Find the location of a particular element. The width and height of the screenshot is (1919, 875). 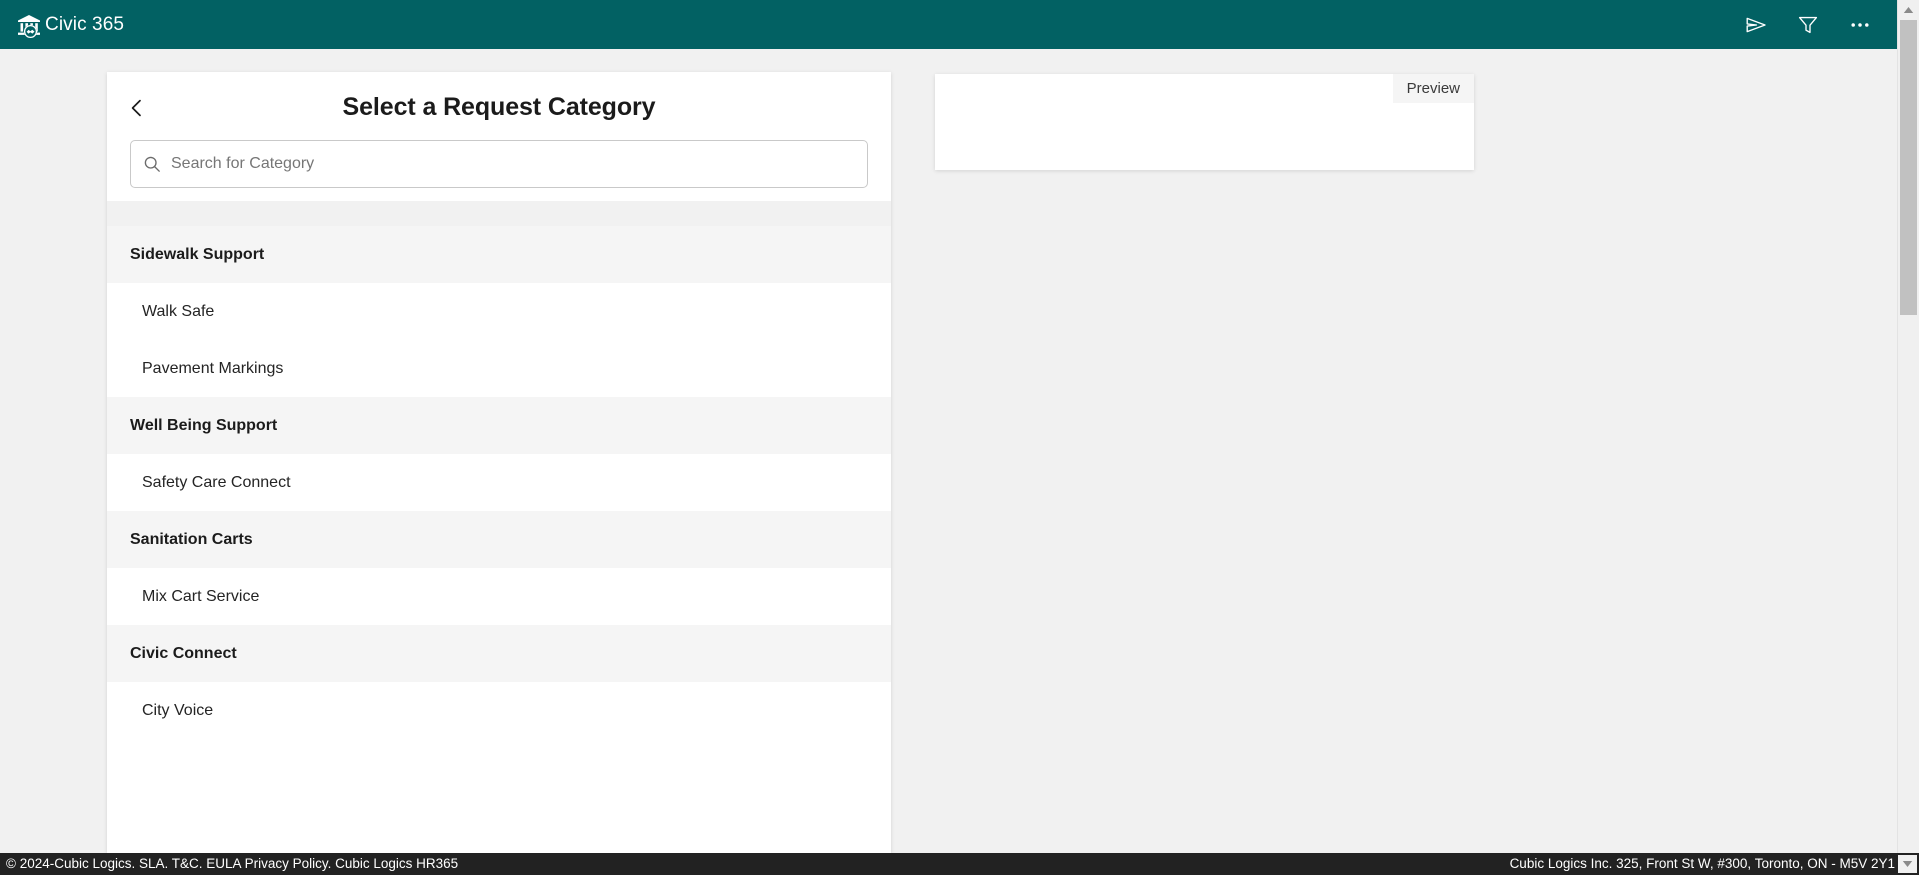

preview-panel: Preview is located at coordinates (1204, 122).